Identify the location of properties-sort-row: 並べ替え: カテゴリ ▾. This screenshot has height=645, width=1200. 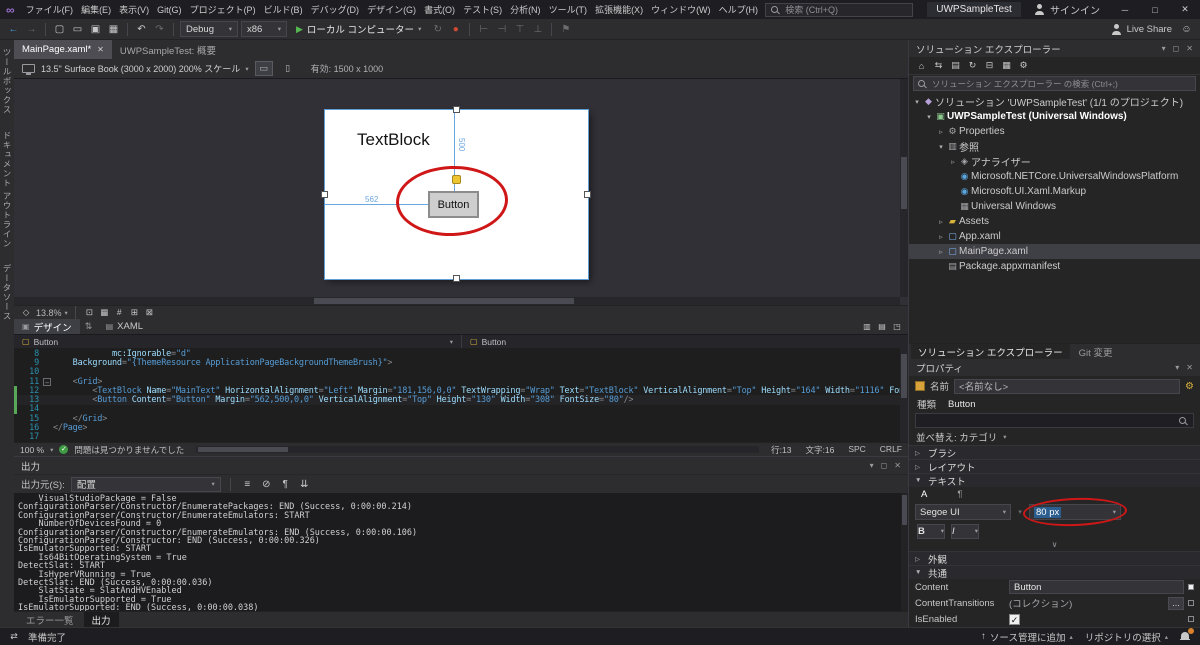
(1054, 437).